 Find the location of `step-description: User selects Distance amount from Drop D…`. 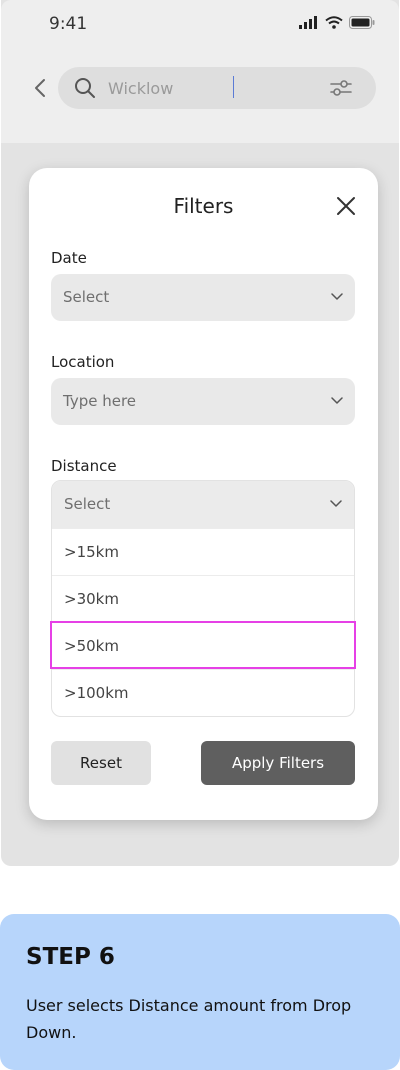

step-description: User selects Distance amount from Drop D… is located at coordinates (189, 1019).